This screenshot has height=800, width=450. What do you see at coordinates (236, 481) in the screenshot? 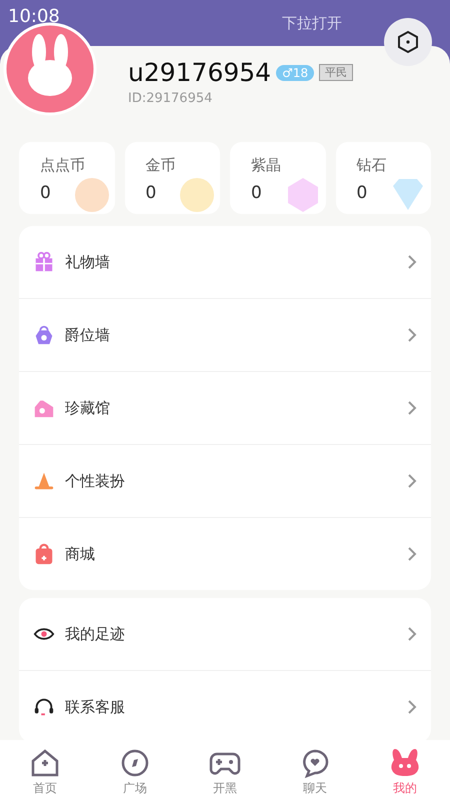
I see `menu-item: 个性装扮` at bounding box center [236, 481].